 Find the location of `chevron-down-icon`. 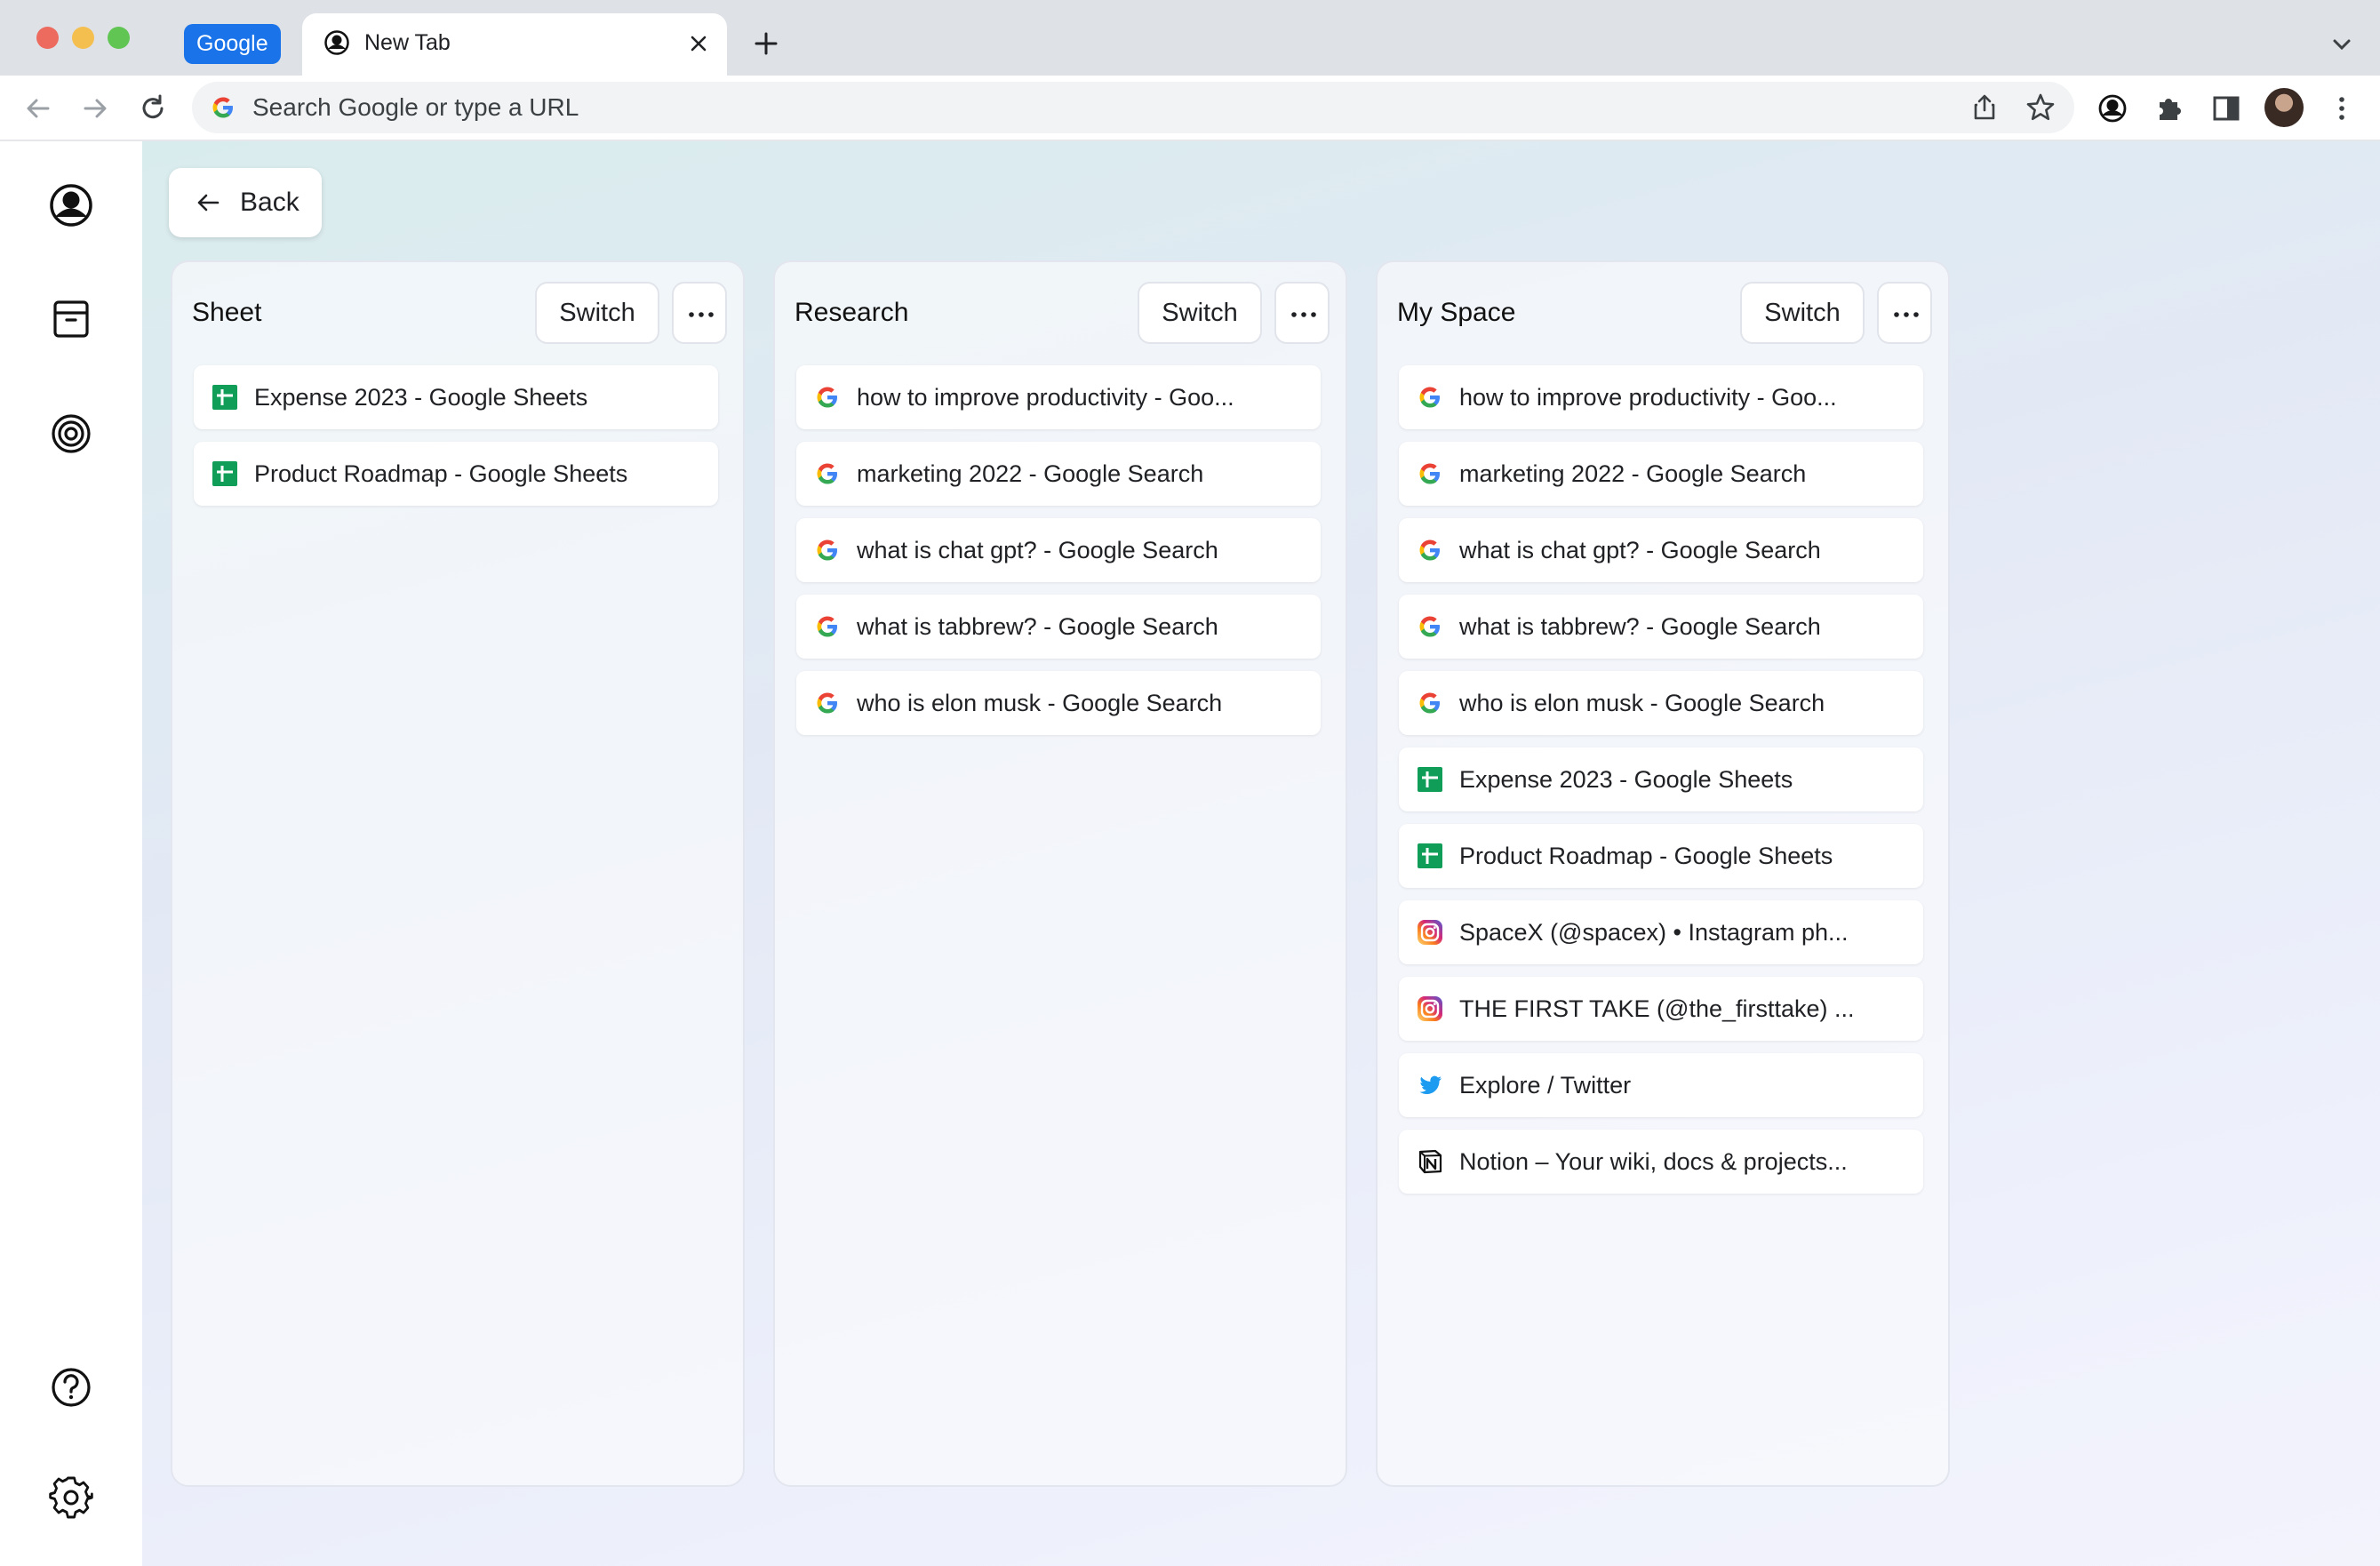

chevron-down-icon is located at coordinates (2341, 44).